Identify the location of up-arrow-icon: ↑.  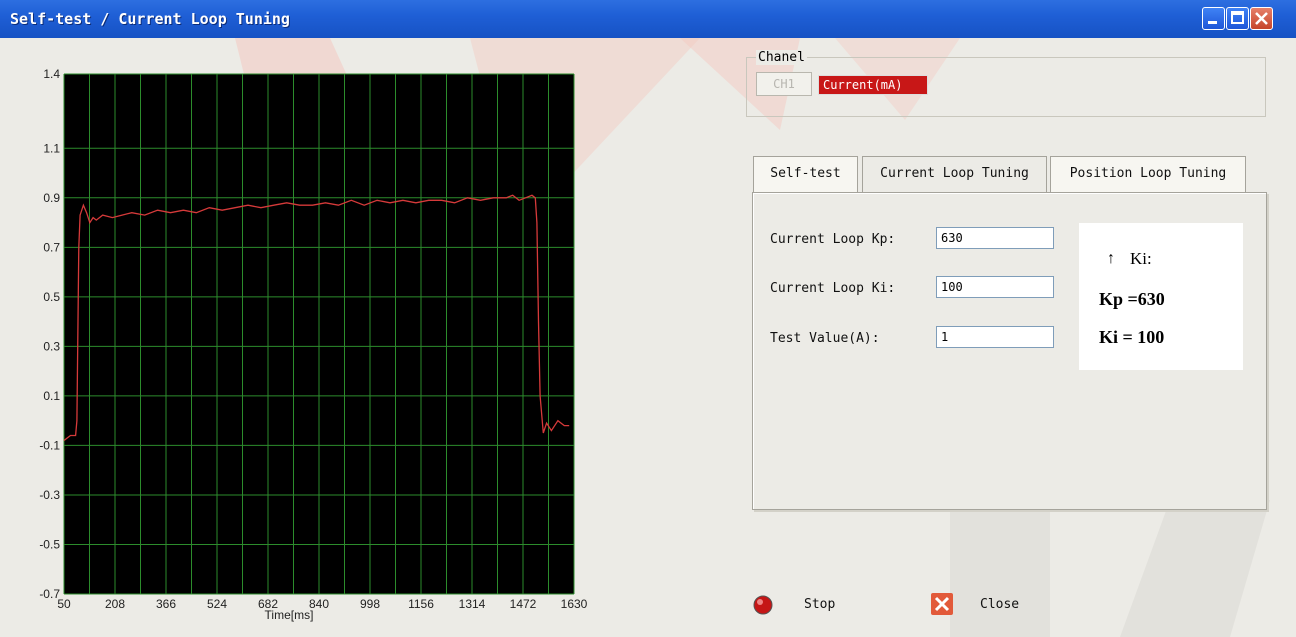
(1111, 258).